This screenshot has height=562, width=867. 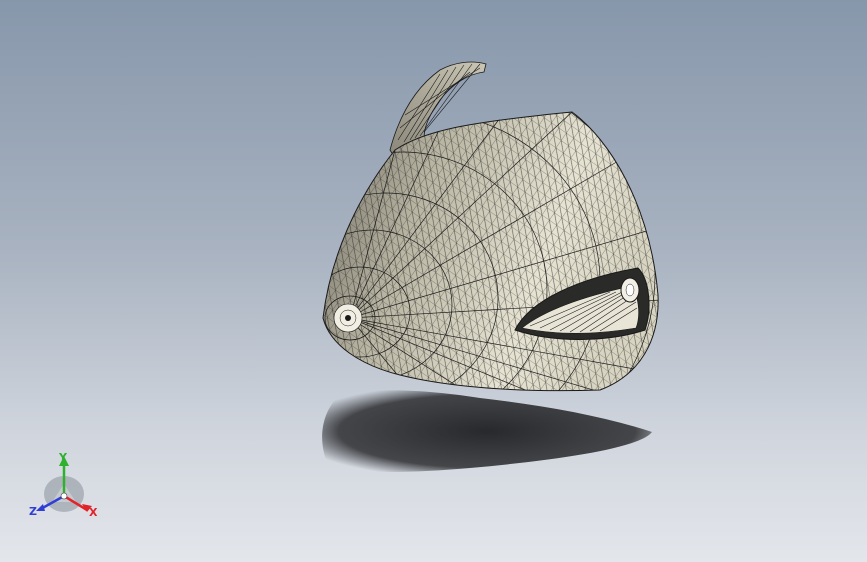 What do you see at coordinates (93, 512) in the screenshot?
I see `x-axis-label: X` at bounding box center [93, 512].